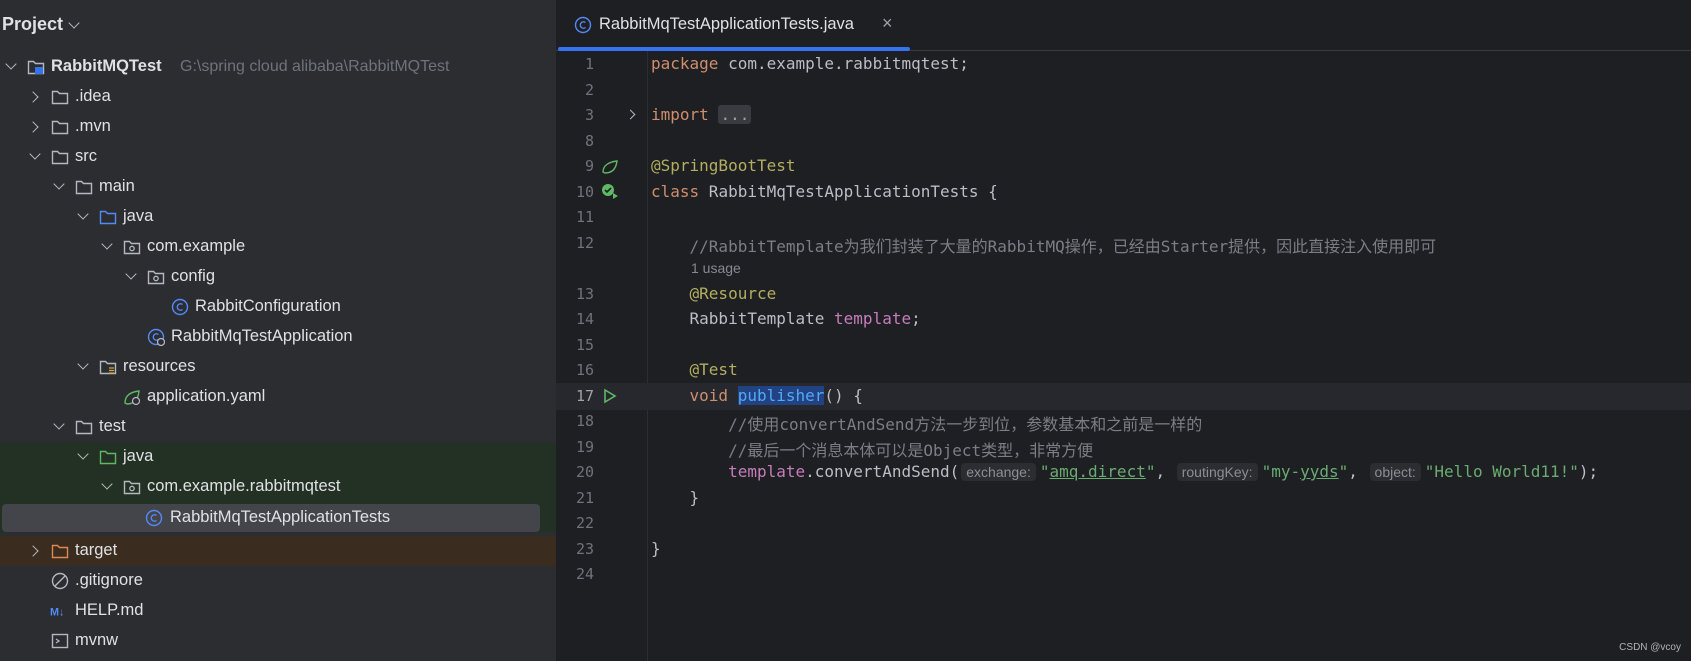 The image size is (1691, 661). What do you see at coordinates (271, 518) in the screenshot?
I see `tree-item-rabbit-mq-test-application-tests: RabbitMqTestApplicationTests` at bounding box center [271, 518].